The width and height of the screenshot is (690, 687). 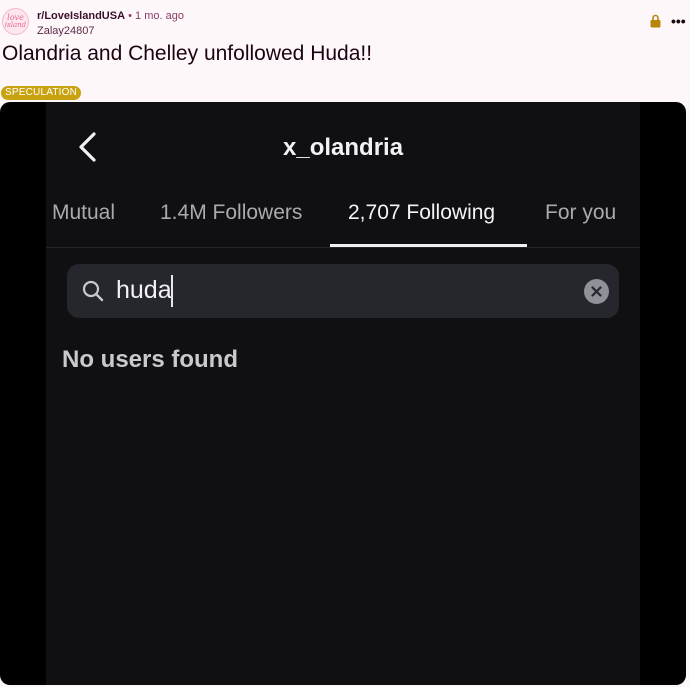 I want to click on post-meta: r/LoveIslandUSA • 1 mo. ago, so click(x=110, y=16).